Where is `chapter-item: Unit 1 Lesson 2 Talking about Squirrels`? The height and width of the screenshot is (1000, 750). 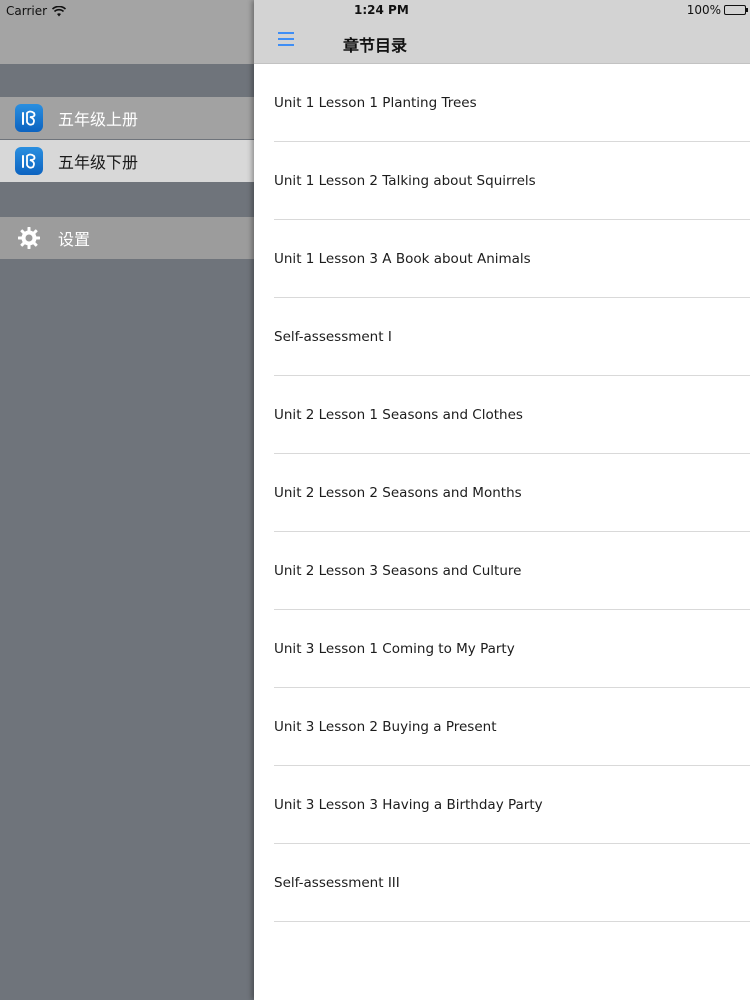
chapter-item: Unit 1 Lesson 2 Talking about Squirrels is located at coordinates (502, 181).